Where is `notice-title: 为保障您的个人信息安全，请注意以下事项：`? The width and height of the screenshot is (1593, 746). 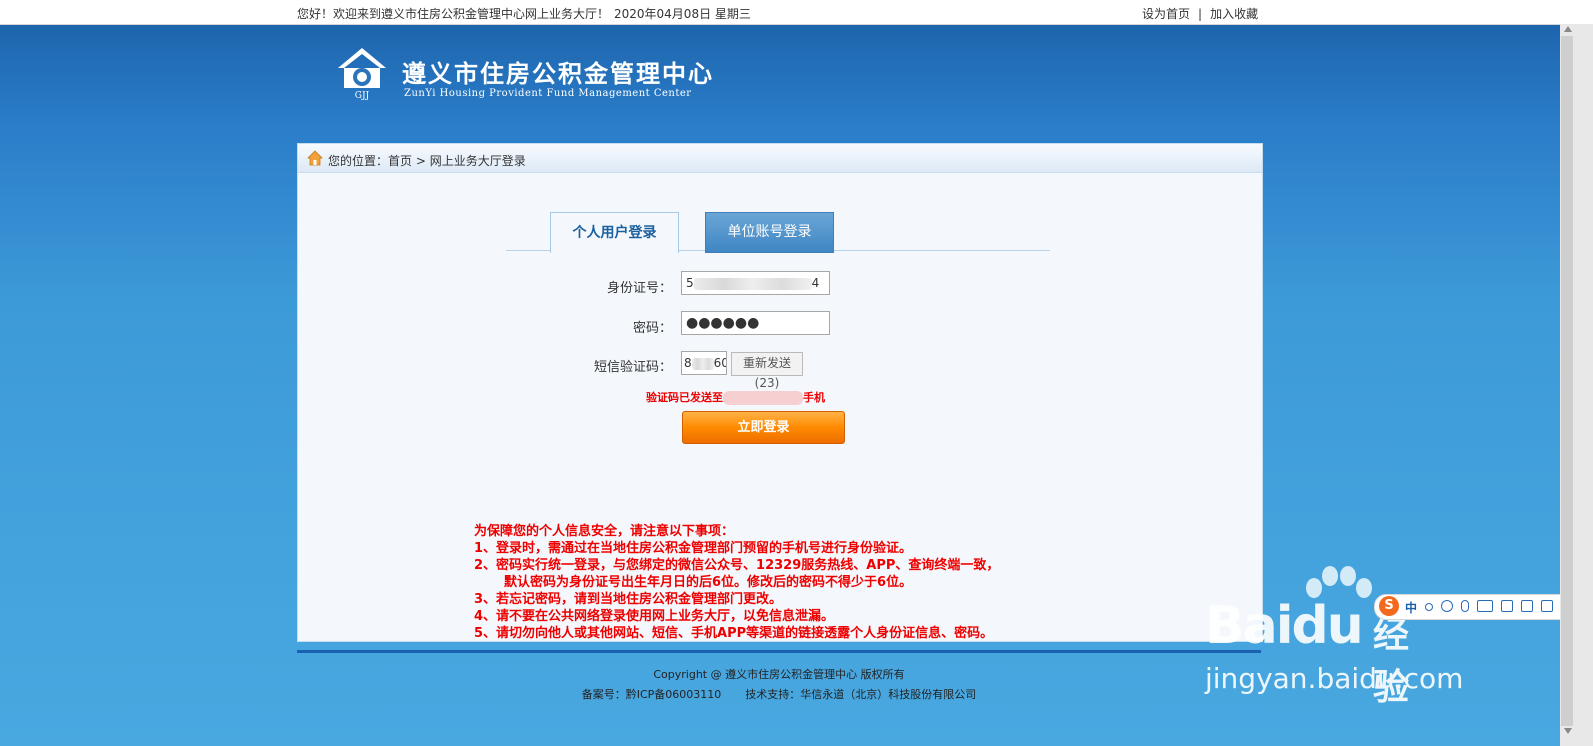 notice-title: 为保障您的个人信息安全，请注意以下事项： is located at coordinates (604, 531).